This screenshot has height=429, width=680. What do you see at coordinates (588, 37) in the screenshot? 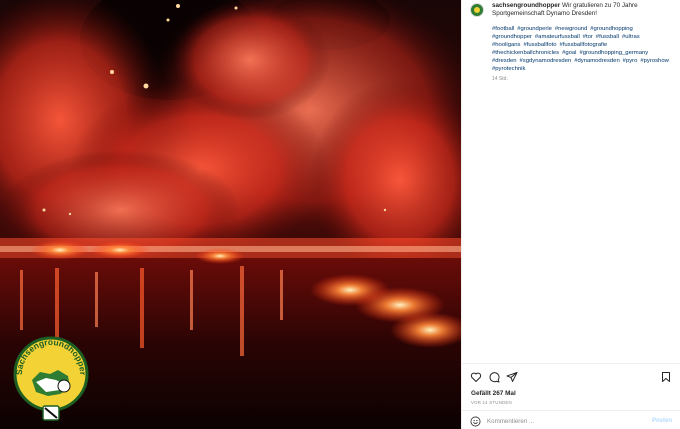
I see `hashtag-link: #tor` at bounding box center [588, 37].